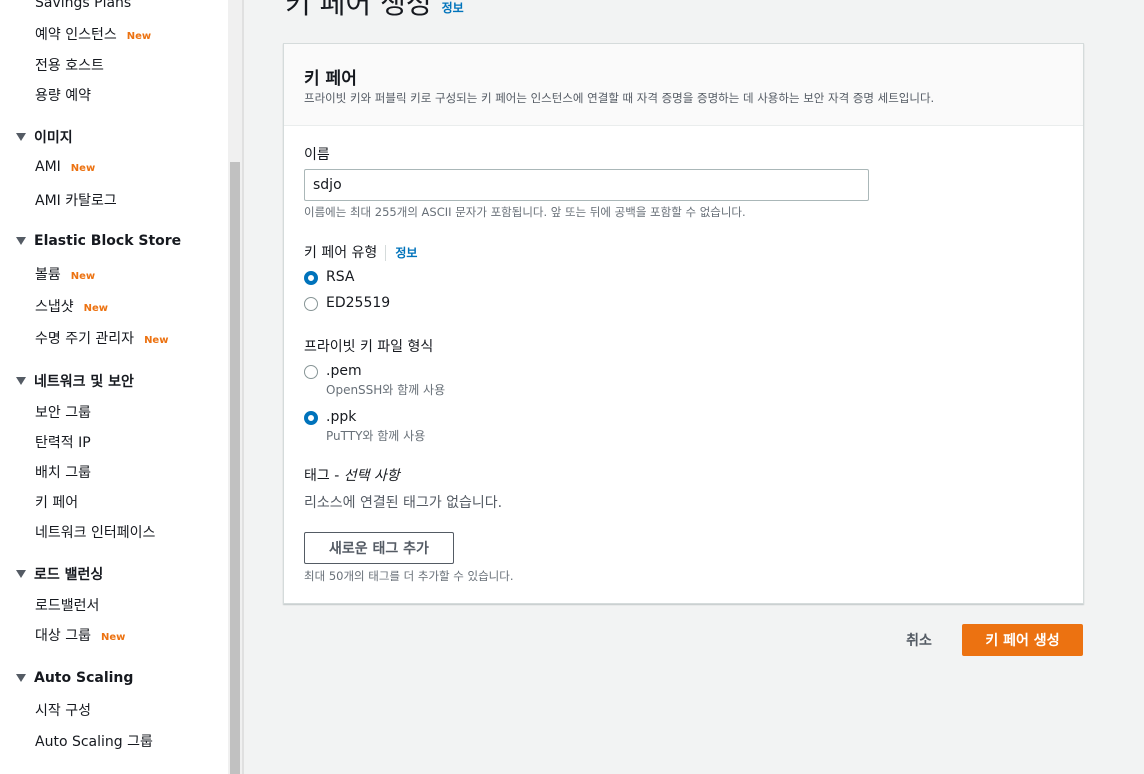  I want to click on panel-title: 키 페어, so click(330, 79).